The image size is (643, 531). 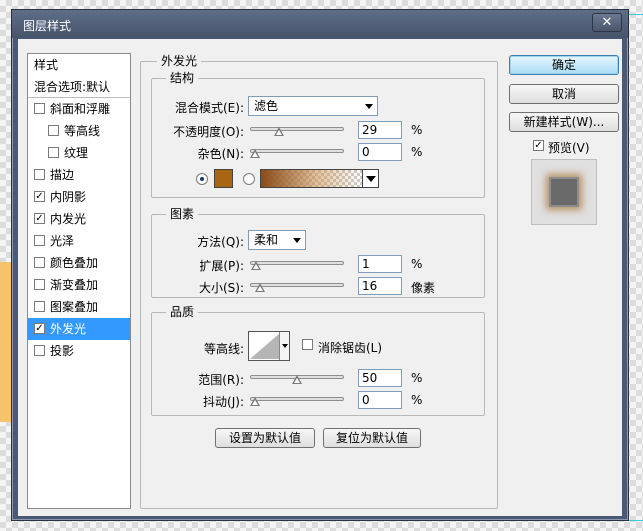 I want to click on jitter-input: 0, so click(x=380, y=400).